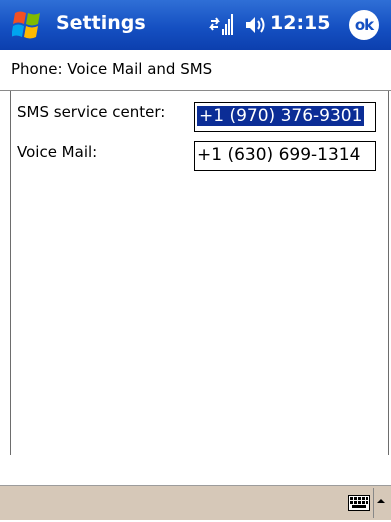  Describe the element at coordinates (57, 152) in the screenshot. I see `voice-mail-label: Voice Mail:` at that location.